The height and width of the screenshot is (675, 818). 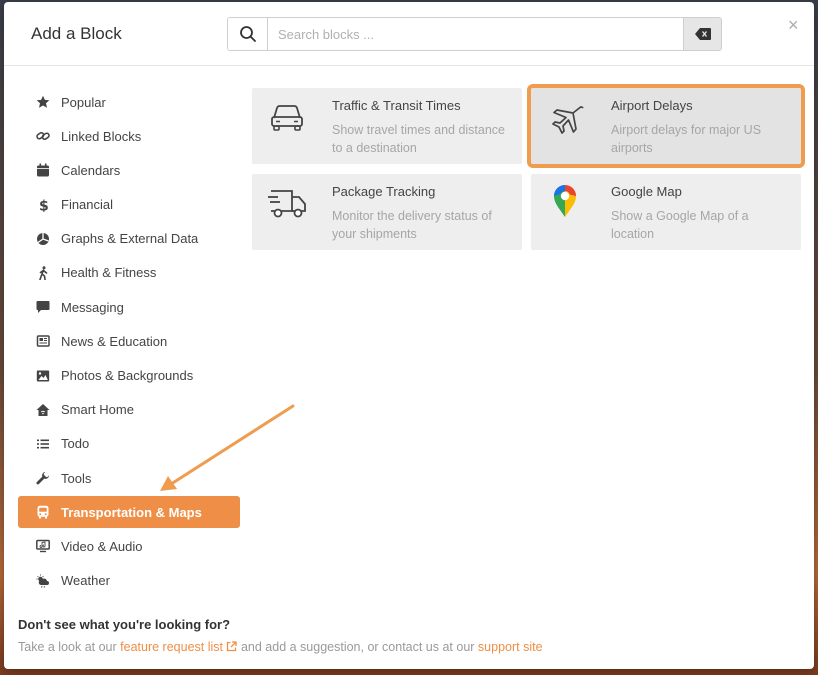 I want to click on message-icon, so click(x=43, y=307).